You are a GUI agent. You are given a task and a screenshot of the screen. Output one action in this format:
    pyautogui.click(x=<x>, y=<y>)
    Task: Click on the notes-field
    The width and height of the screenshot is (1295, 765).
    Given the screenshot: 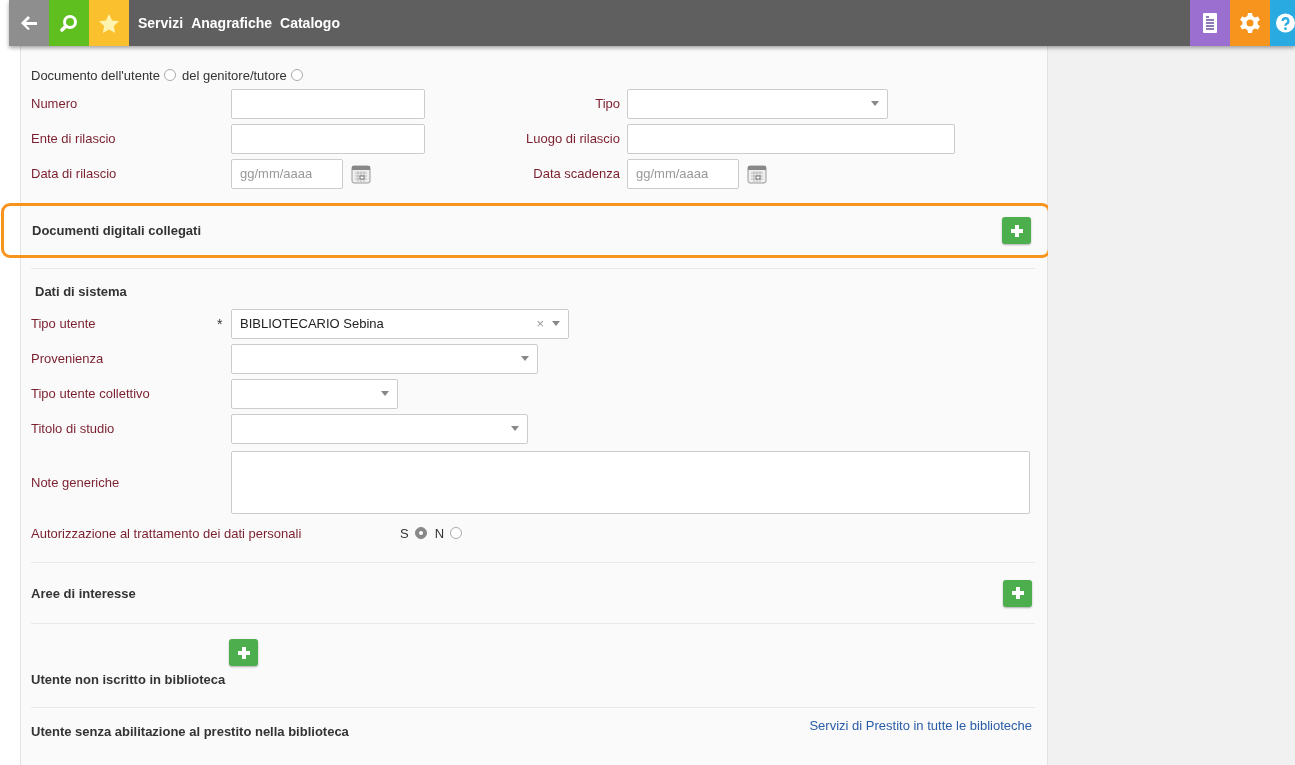 What is the action you would take?
    pyautogui.click(x=630, y=482)
    